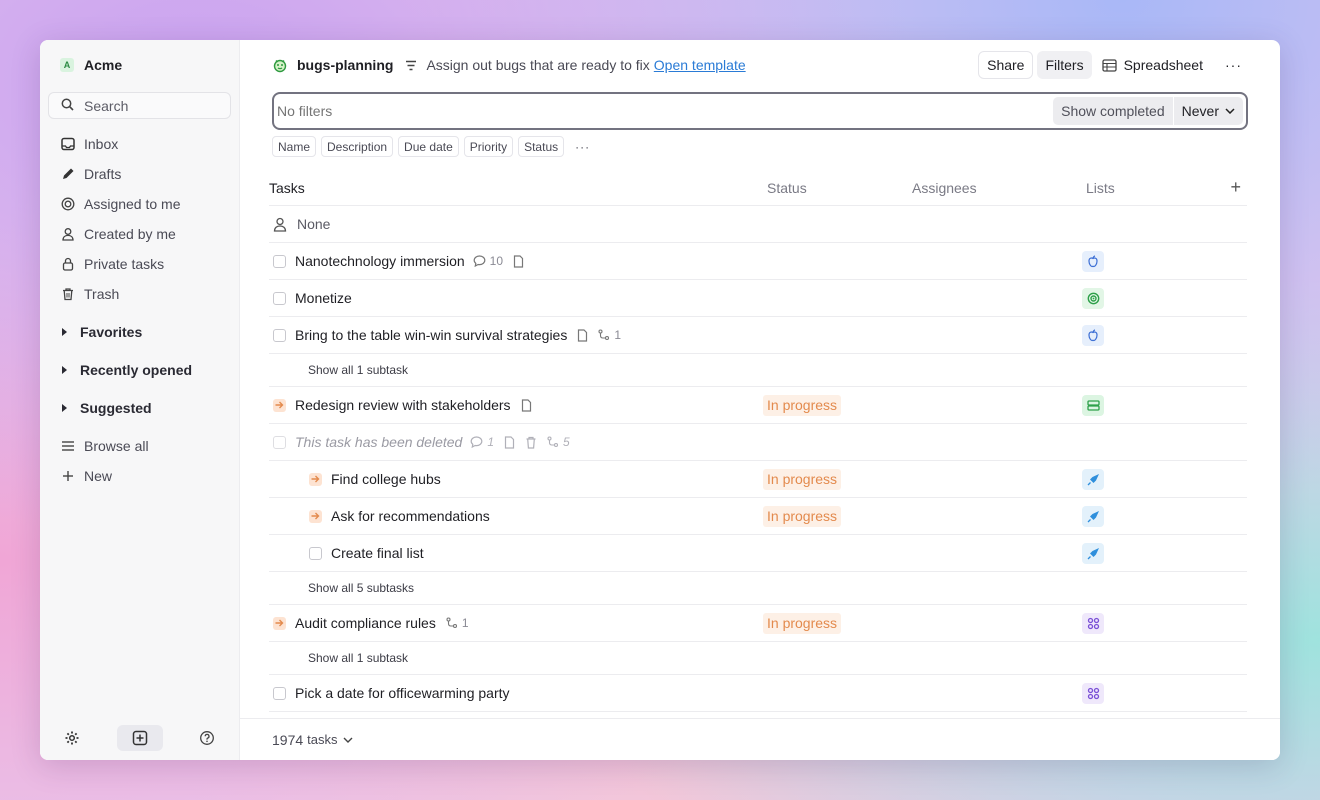  What do you see at coordinates (139, 738) in the screenshot?
I see `new-task-button` at bounding box center [139, 738].